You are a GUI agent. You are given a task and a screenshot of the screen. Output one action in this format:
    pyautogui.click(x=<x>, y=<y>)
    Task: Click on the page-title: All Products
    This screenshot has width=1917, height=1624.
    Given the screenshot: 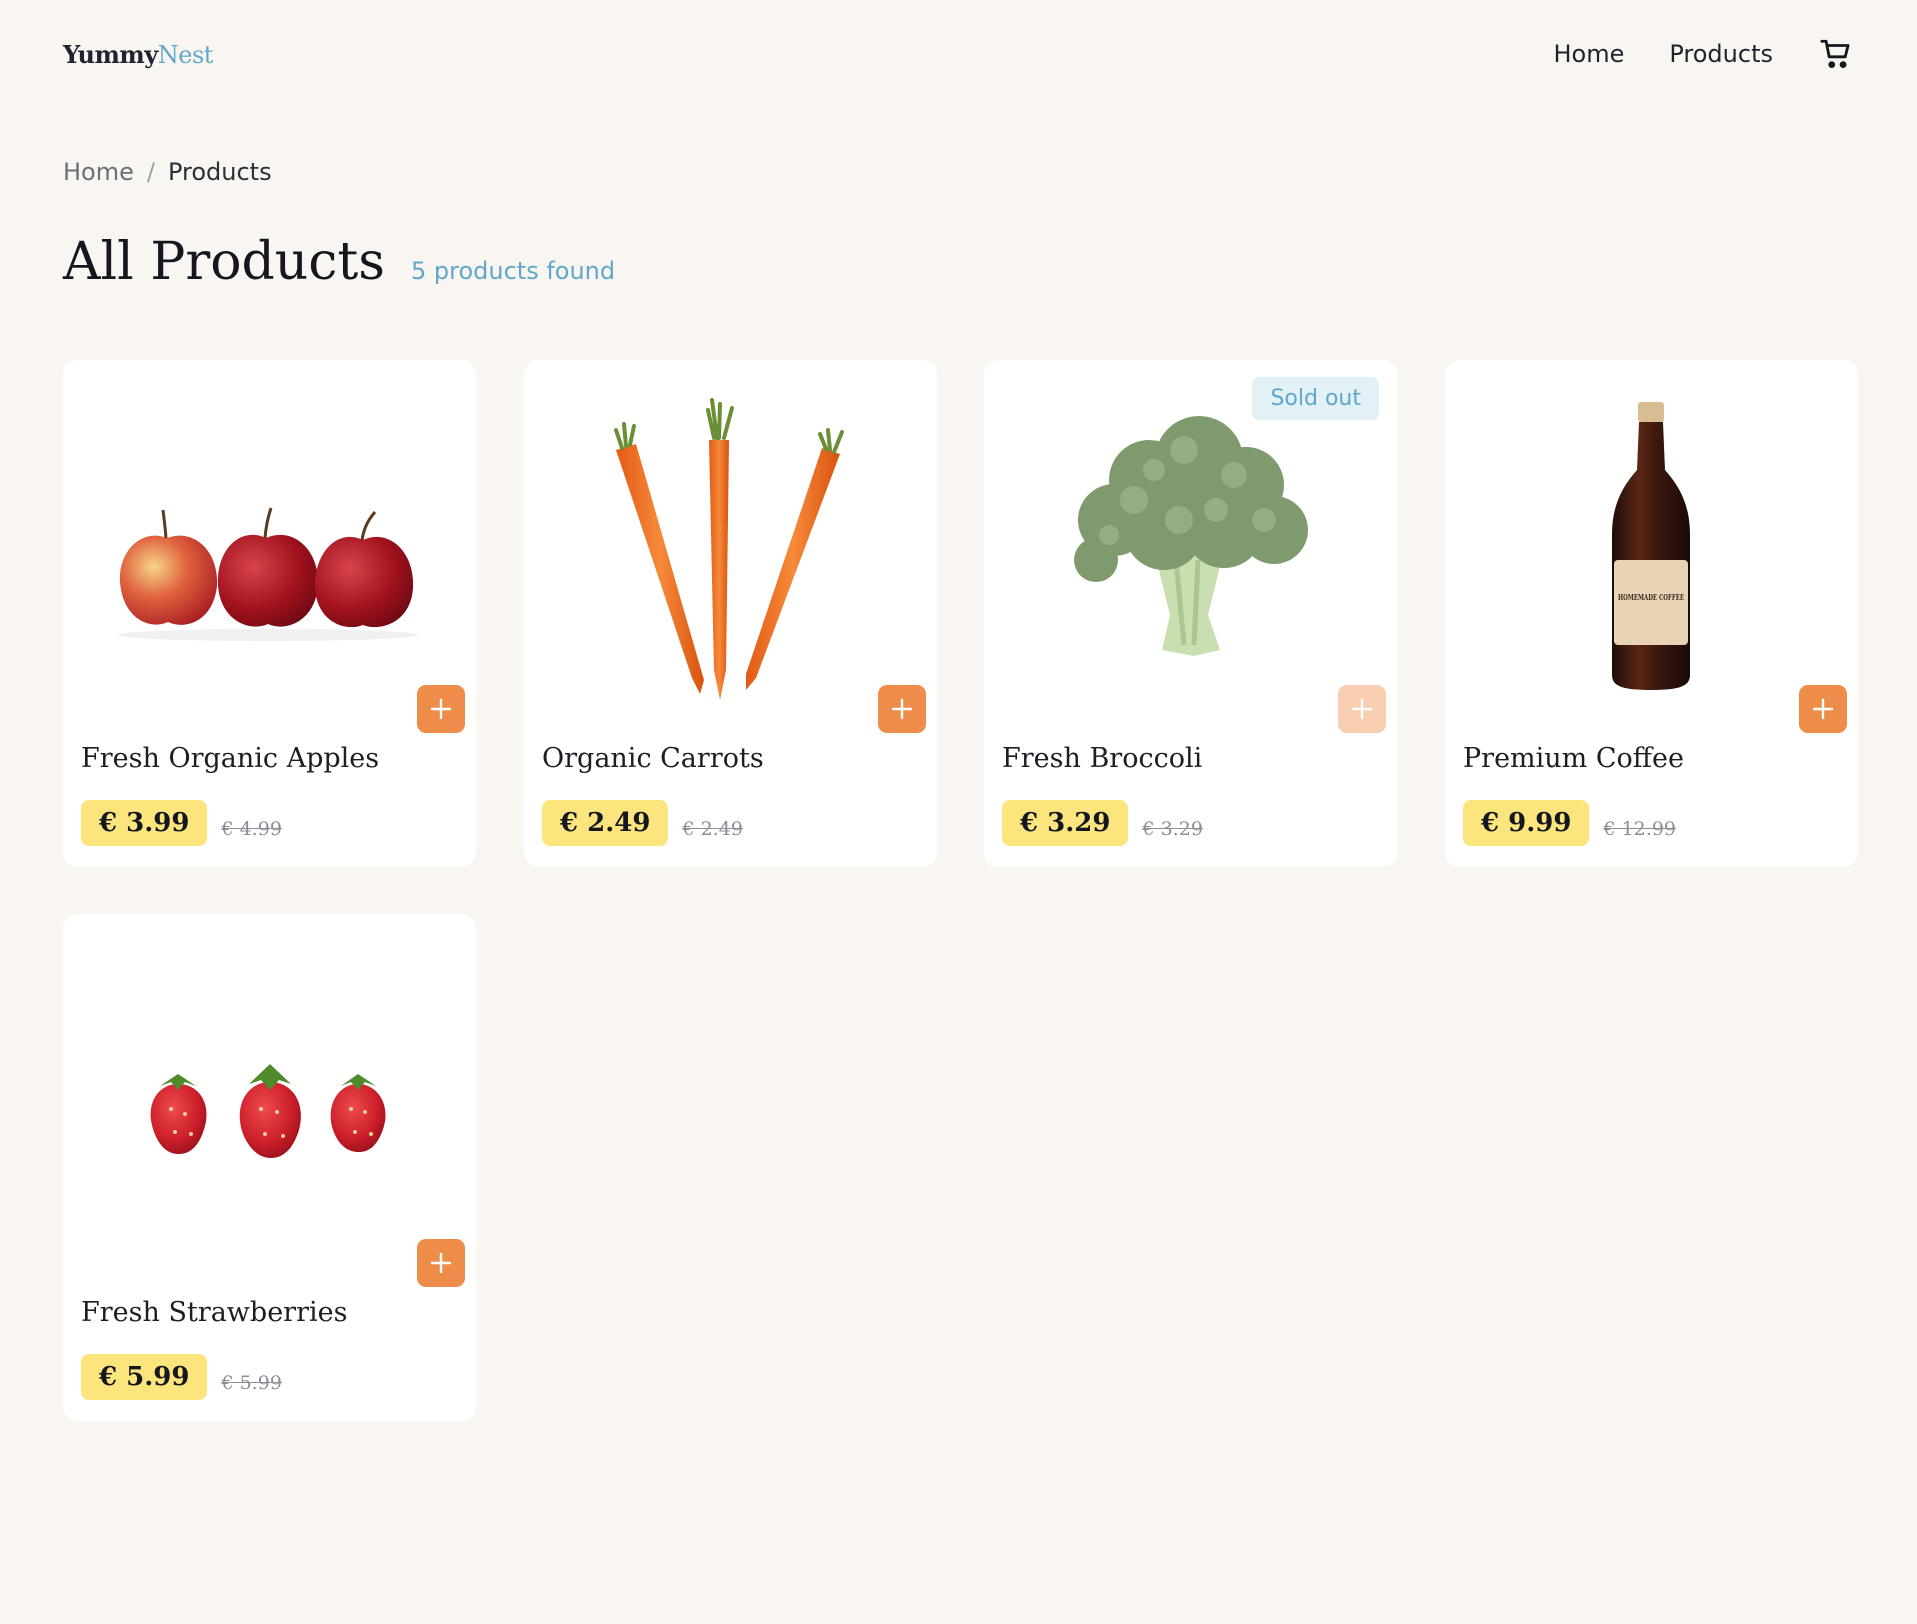 What is the action you would take?
    pyautogui.click(x=224, y=262)
    